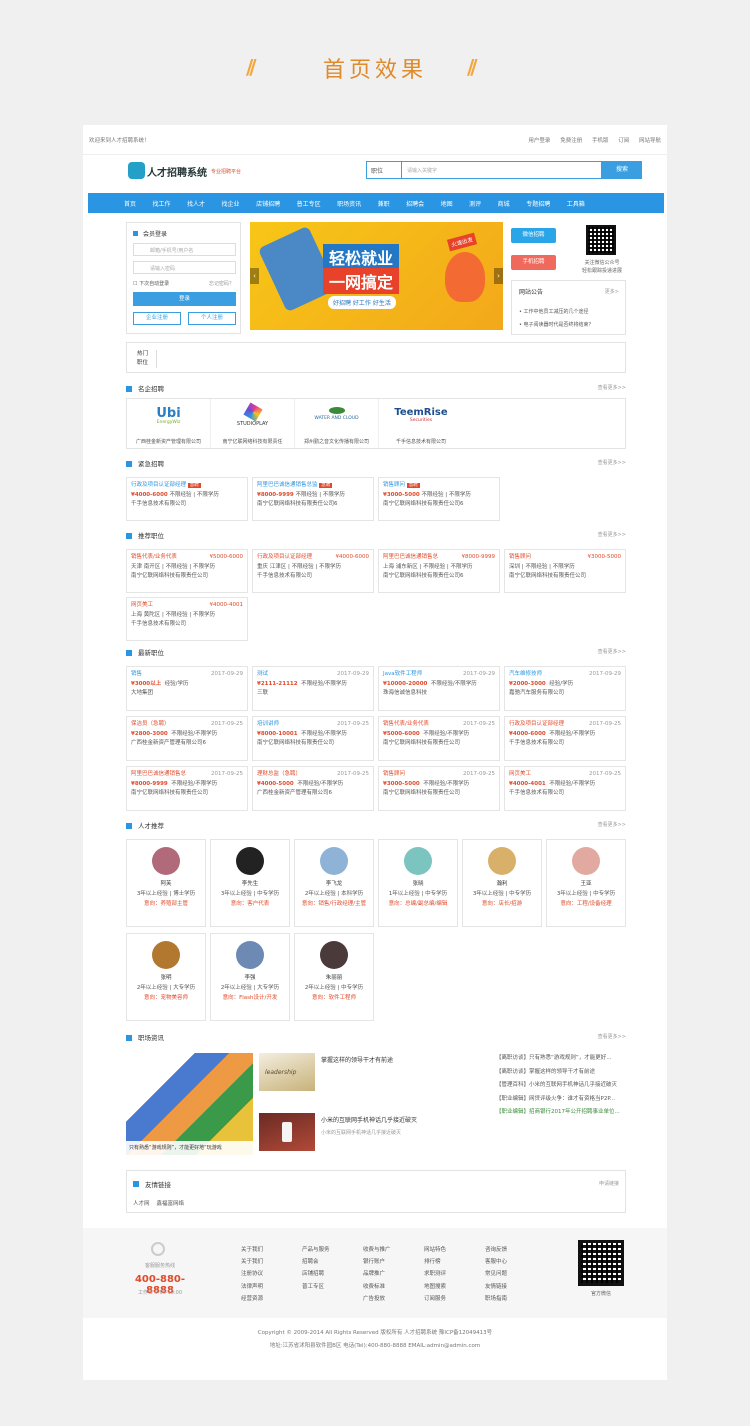 Image resolution: width=750 pixels, height=1426 pixels. I want to click on person-register-button: 个人注册, so click(212, 318).